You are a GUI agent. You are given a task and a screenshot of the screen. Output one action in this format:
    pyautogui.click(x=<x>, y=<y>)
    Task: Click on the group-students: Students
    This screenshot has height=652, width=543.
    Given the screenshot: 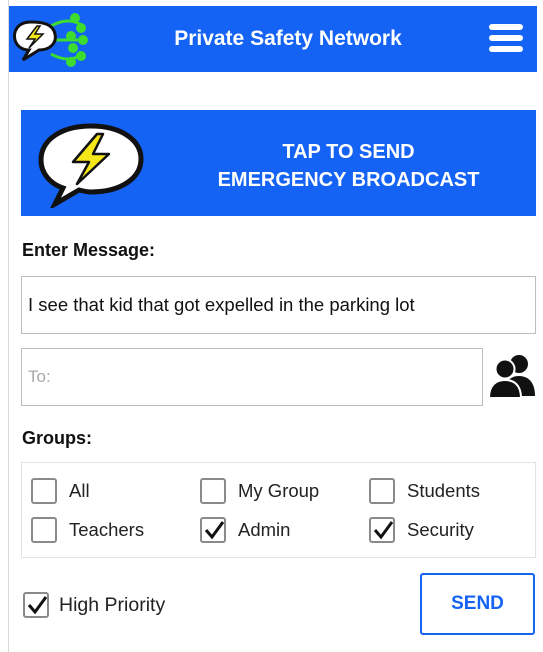 What is the action you would take?
    pyautogui.click(x=424, y=491)
    